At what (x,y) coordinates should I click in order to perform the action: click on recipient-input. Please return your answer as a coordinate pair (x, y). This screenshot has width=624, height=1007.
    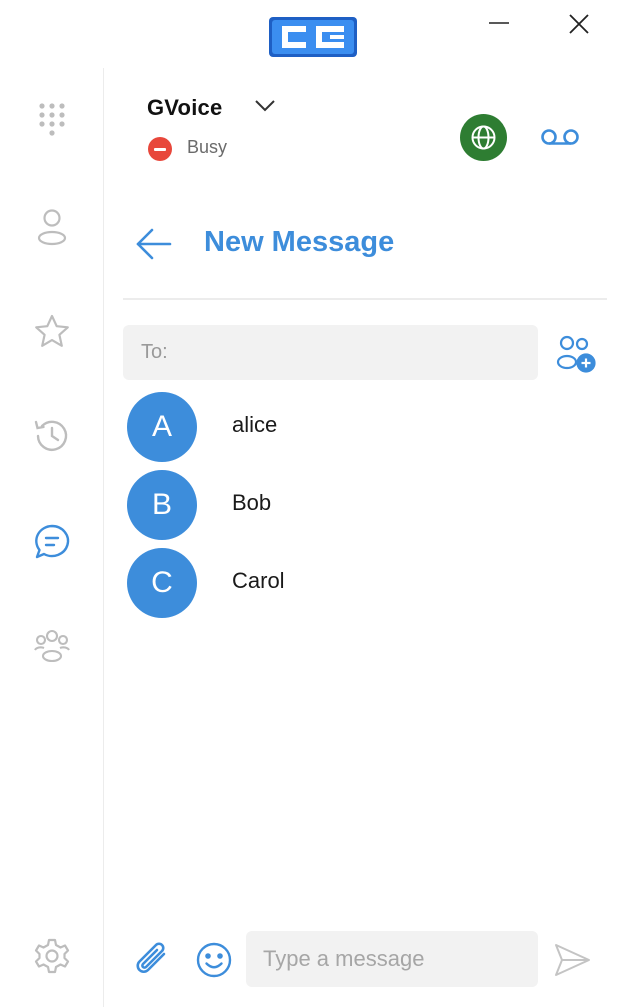
    Looking at the image, I should click on (330, 352).